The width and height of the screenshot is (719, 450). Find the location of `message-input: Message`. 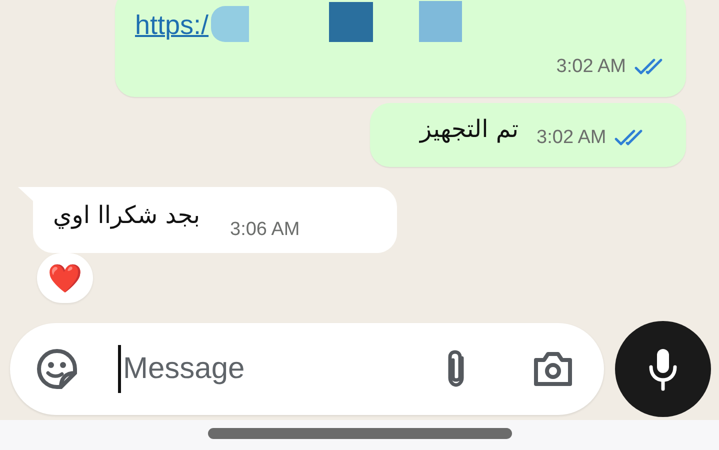

message-input: Message is located at coordinates (272, 369).